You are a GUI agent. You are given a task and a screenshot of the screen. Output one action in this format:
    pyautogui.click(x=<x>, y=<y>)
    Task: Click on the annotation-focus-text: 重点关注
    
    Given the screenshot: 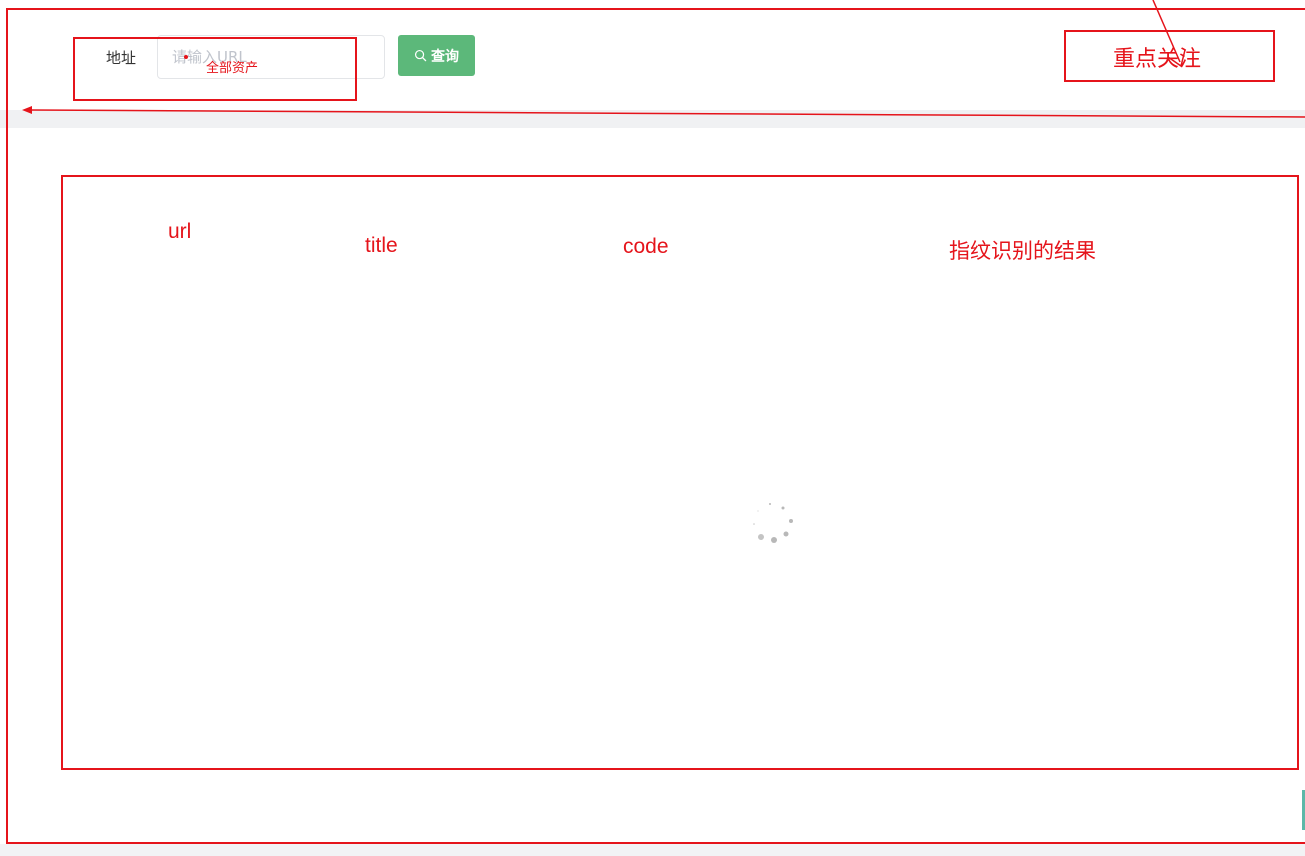 What is the action you would take?
    pyautogui.click(x=1157, y=59)
    